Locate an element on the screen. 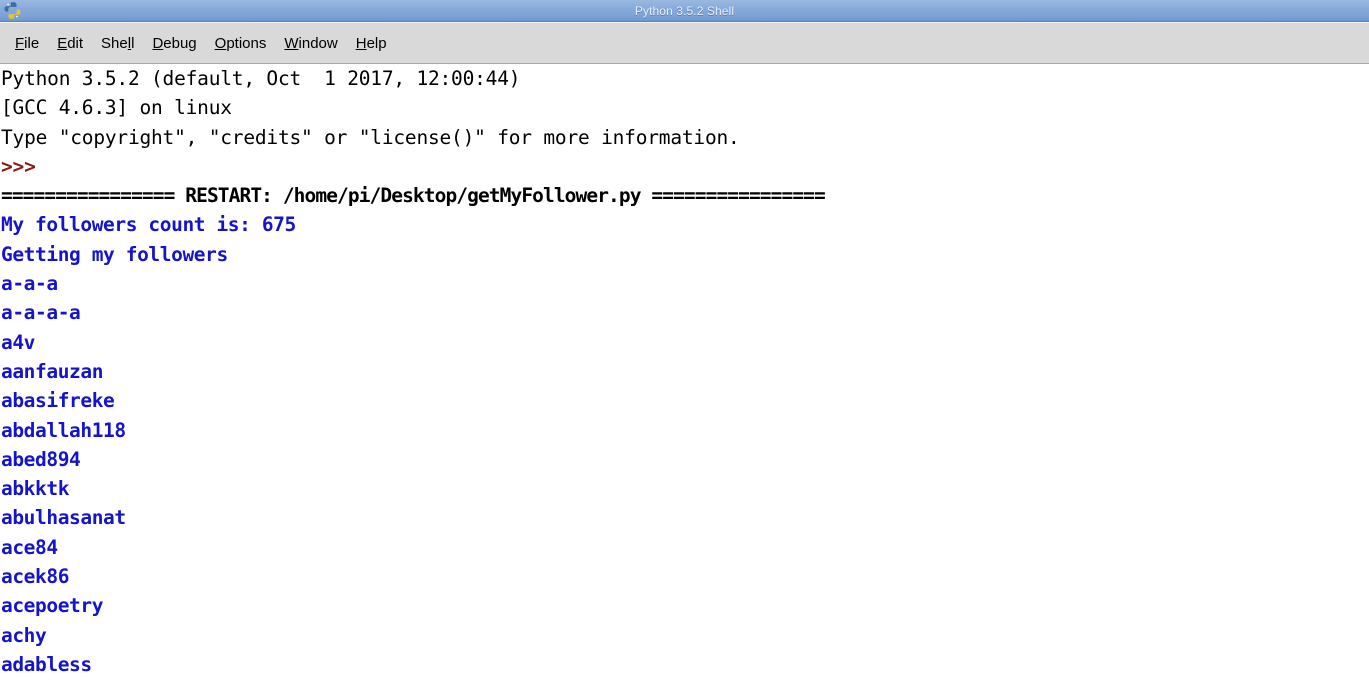 The image size is (1369, 686). shell-line-stdout: abulhasanat is located at coordinates (63, 518).